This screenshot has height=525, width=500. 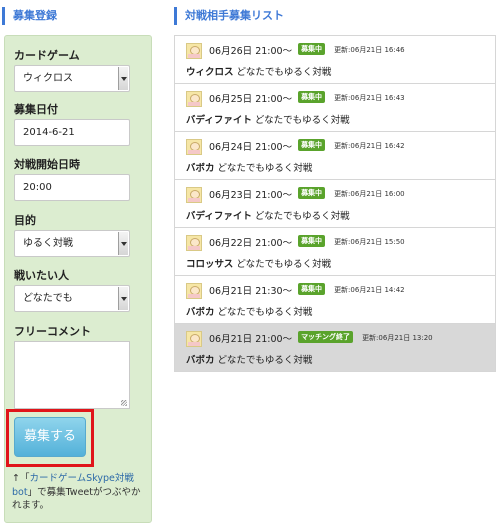 What do you see at coordinates (47, 164) in the screenshot?
I see `start-time-label: 対戦開始日時` at bounding box center [47, 164].